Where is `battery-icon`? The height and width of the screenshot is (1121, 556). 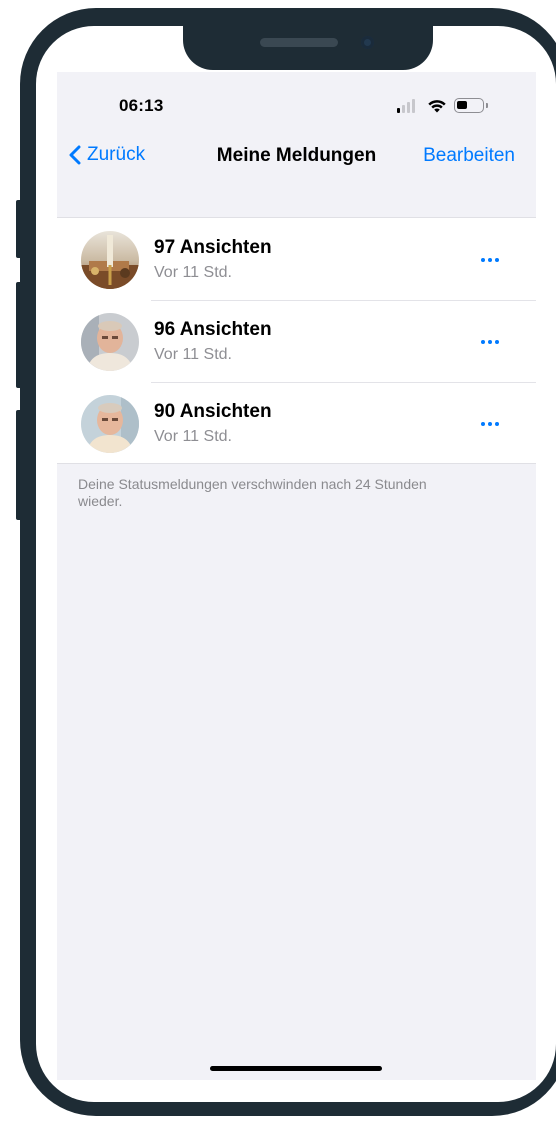
battery-icon is located at coordinates (469, 105).